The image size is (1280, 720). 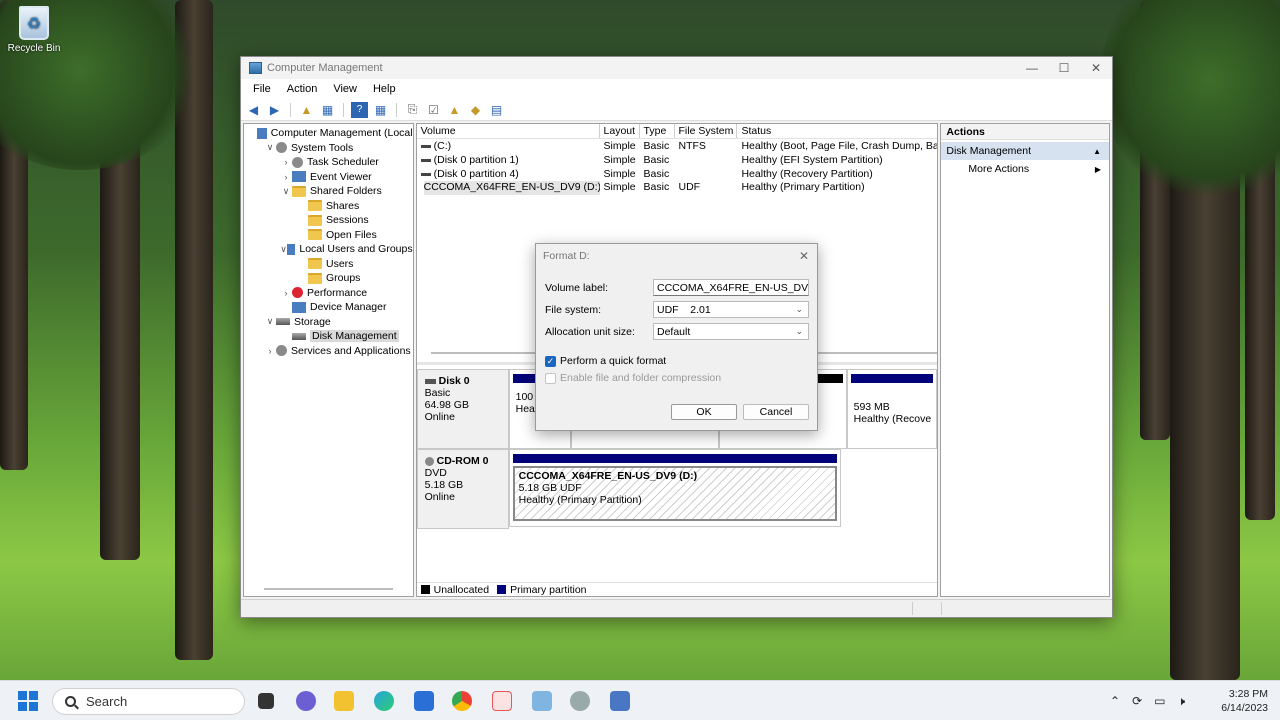 I want to click on new-folder-icon: ▲, so click(x=454, y=110).